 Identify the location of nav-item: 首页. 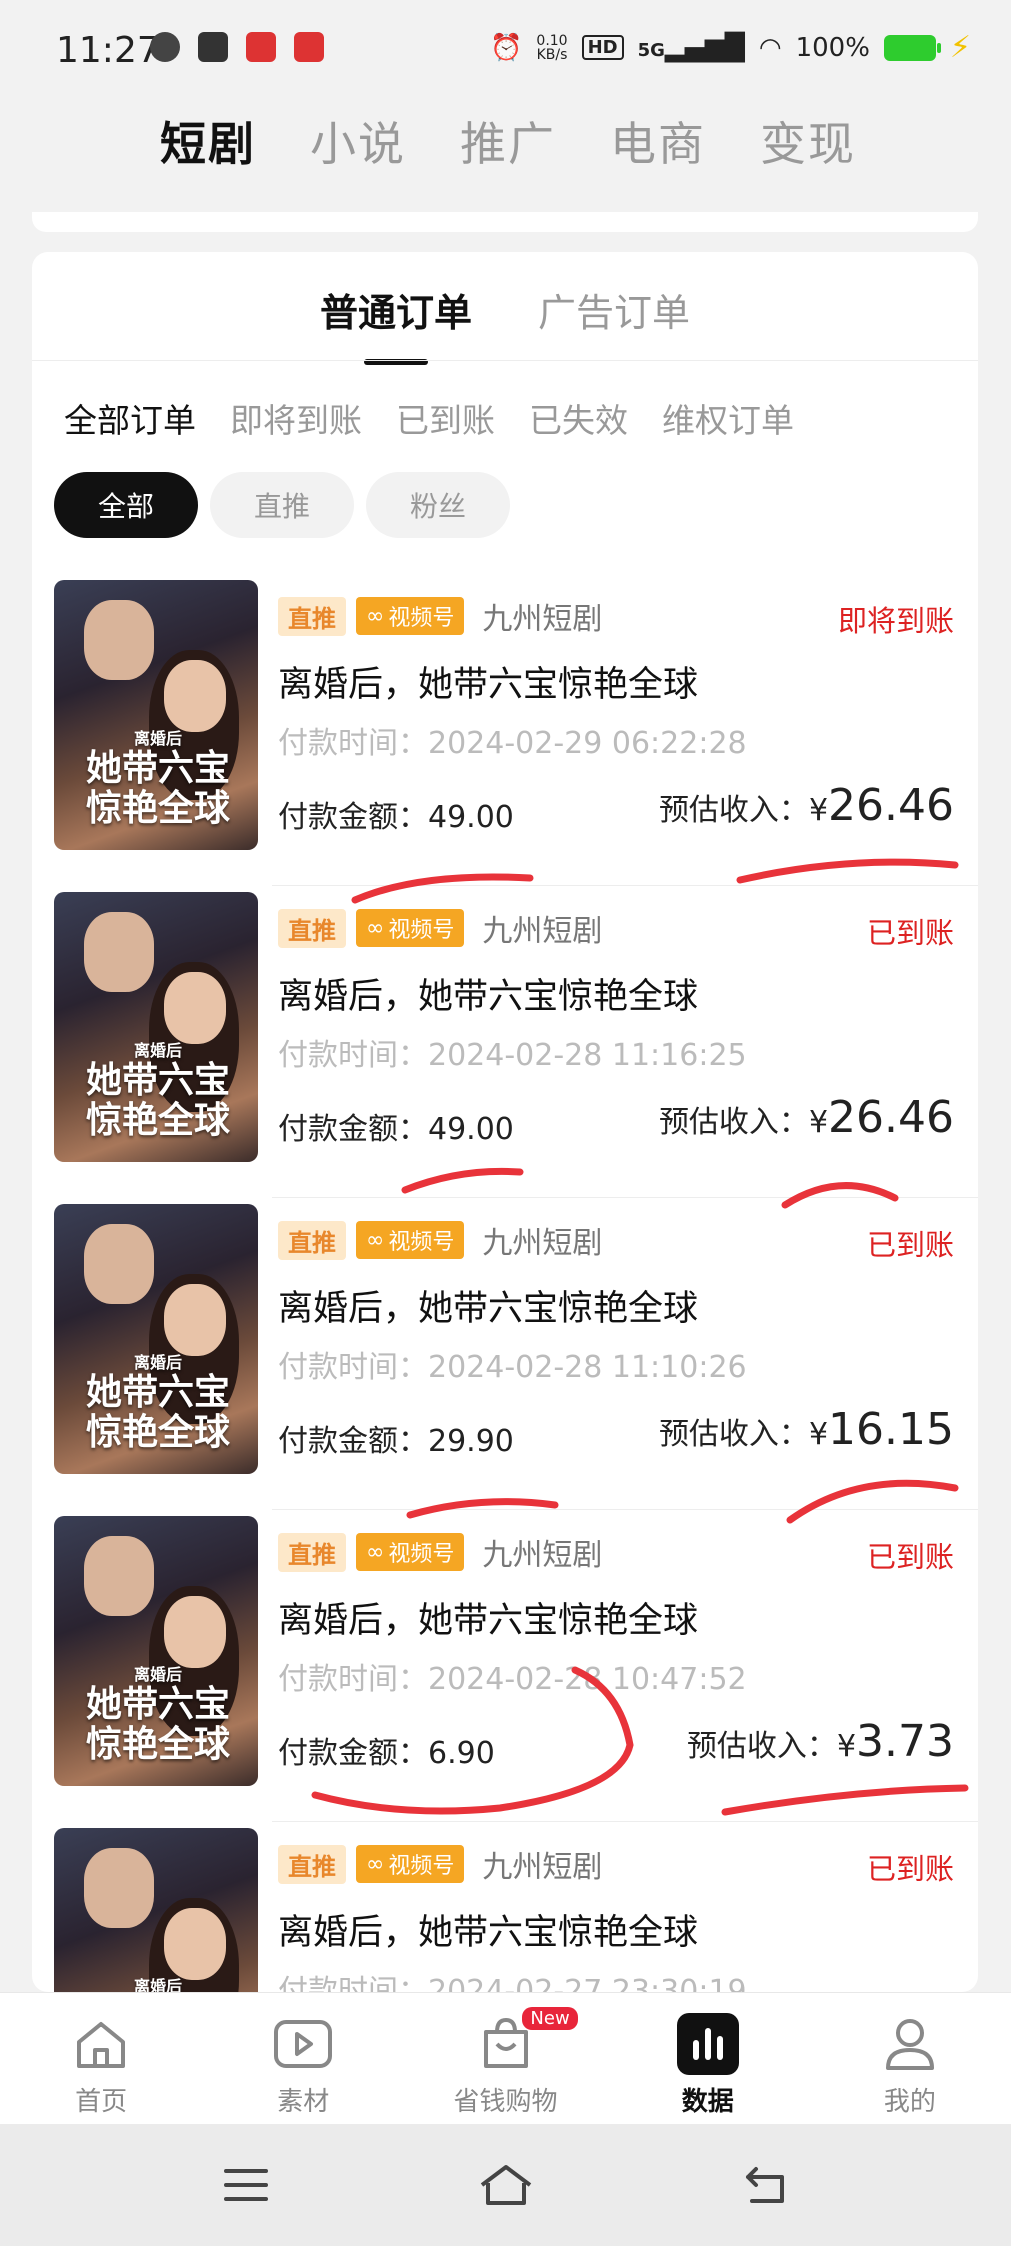
(101, 2058).